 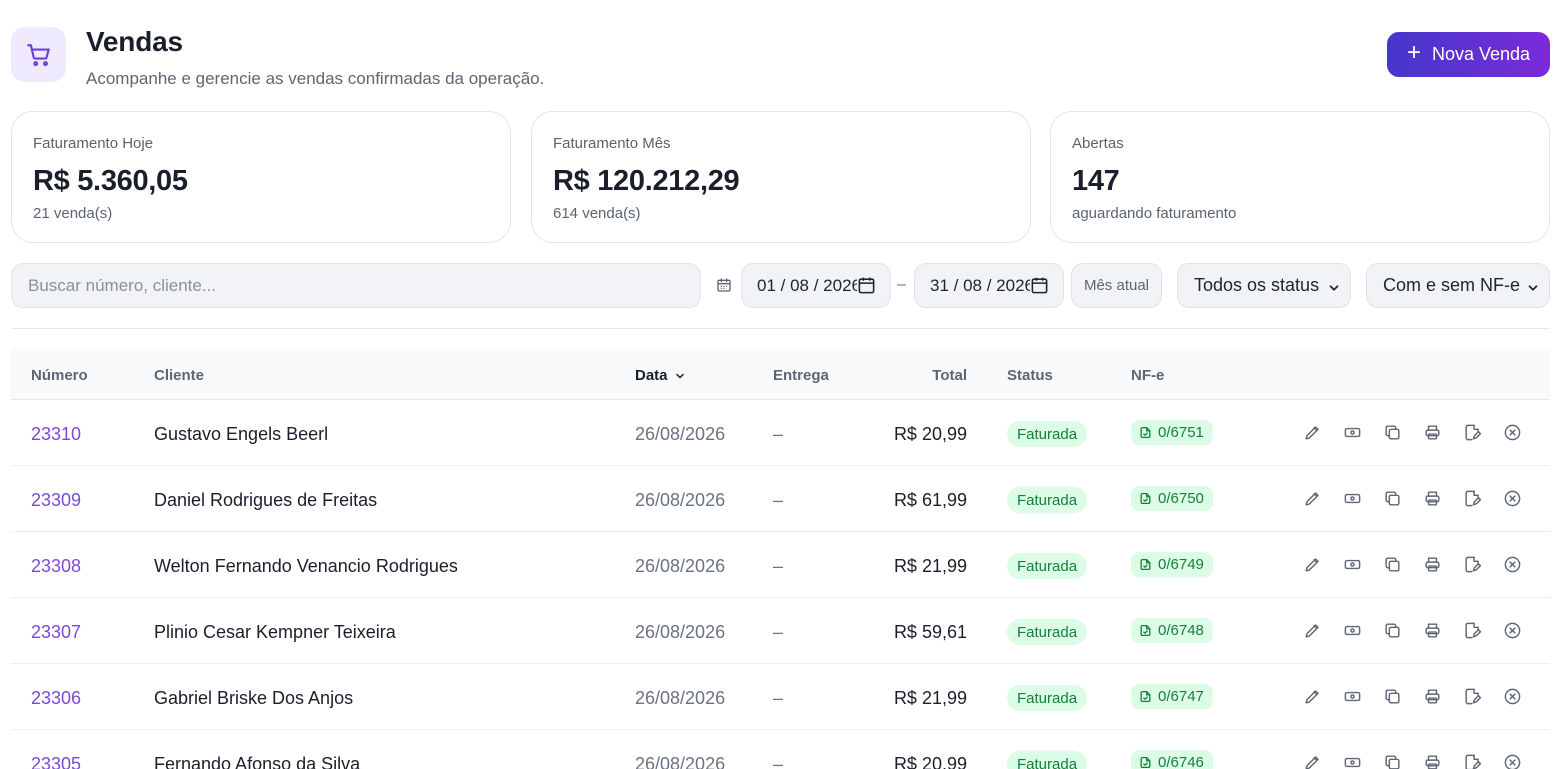 I want to click on nfe-number: 0/6746, so click(x=1181, y=761).